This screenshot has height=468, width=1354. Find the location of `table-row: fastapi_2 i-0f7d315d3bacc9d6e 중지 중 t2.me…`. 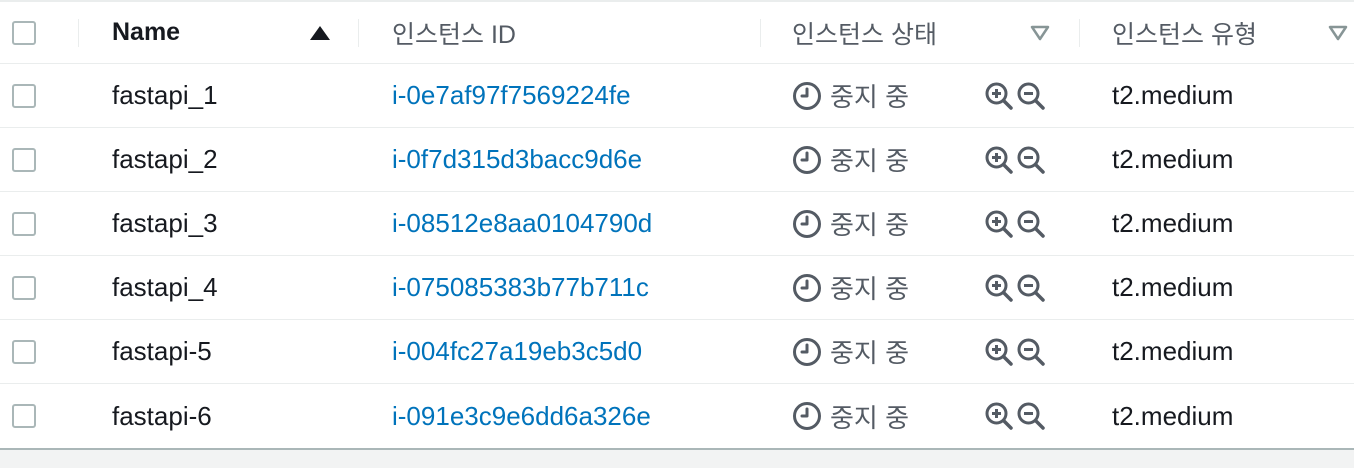

table-row: fastapi_2 i-0f7d315d3bacc9d6e 중지 중 t2.me… is located at coordinates (677, 160).